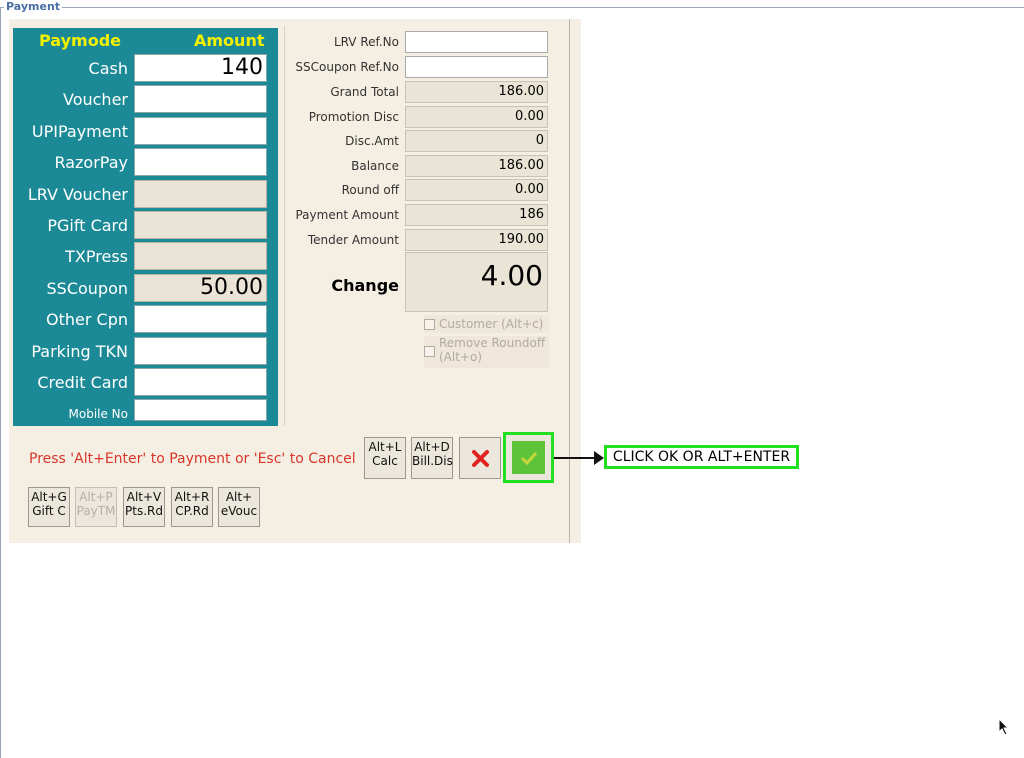  What do you see at coordinates (200, 162) in the screenshot?
I see `razorpay-amount-input` at bounding box center [200, 162].